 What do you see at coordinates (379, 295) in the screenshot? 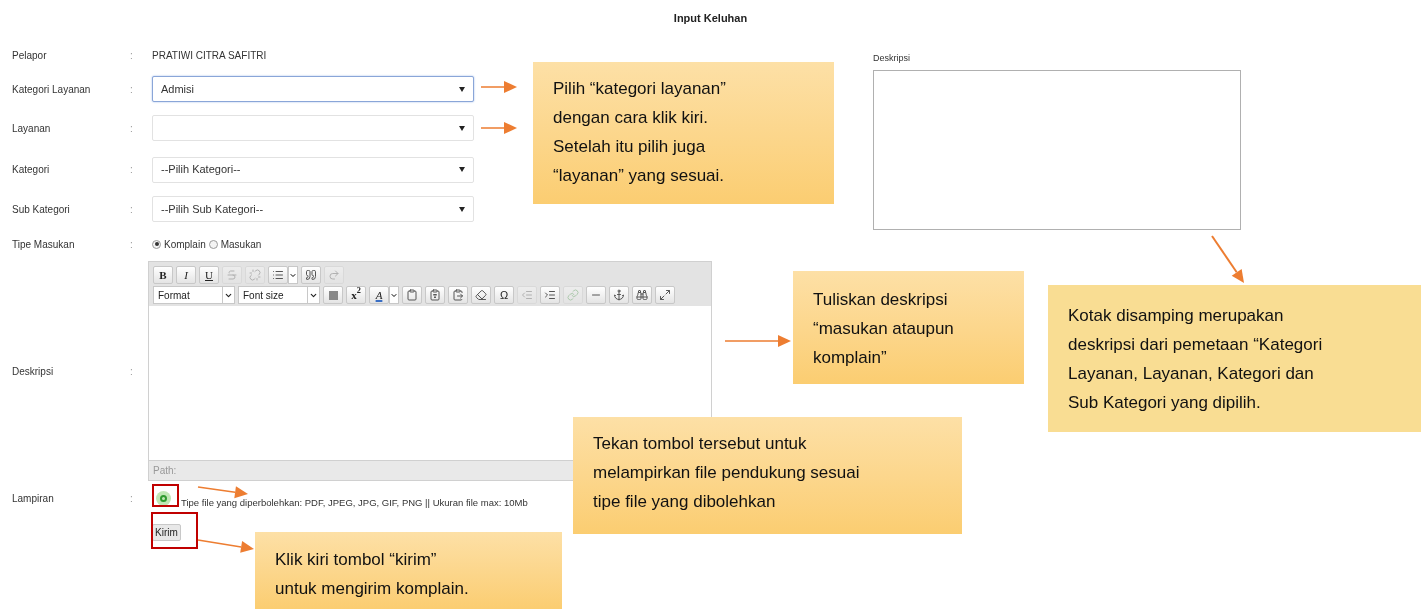
I see `text-color-button: A` at bounding box center [379, 295].